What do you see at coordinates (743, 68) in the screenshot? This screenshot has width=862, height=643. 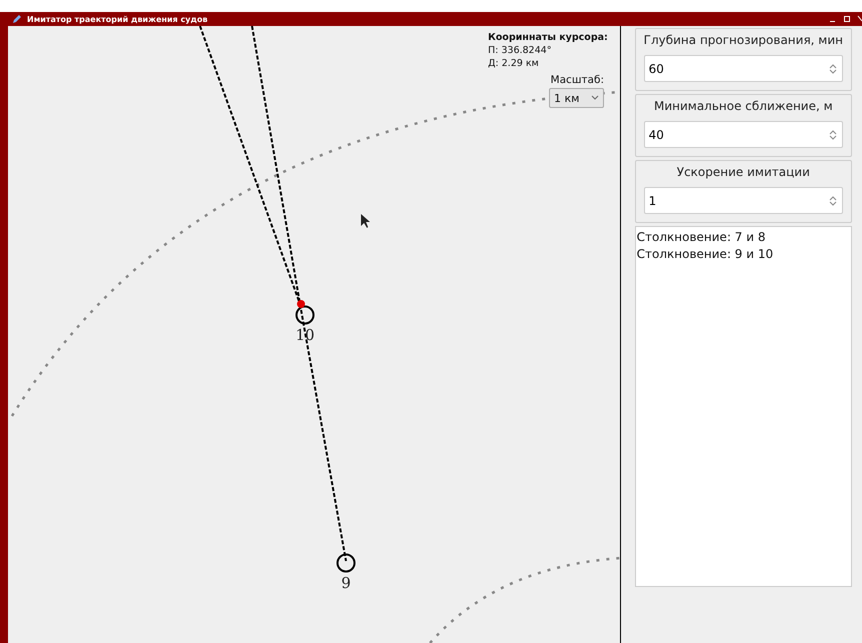 I see `spin-box: 60` at bounding box center [743, 68].